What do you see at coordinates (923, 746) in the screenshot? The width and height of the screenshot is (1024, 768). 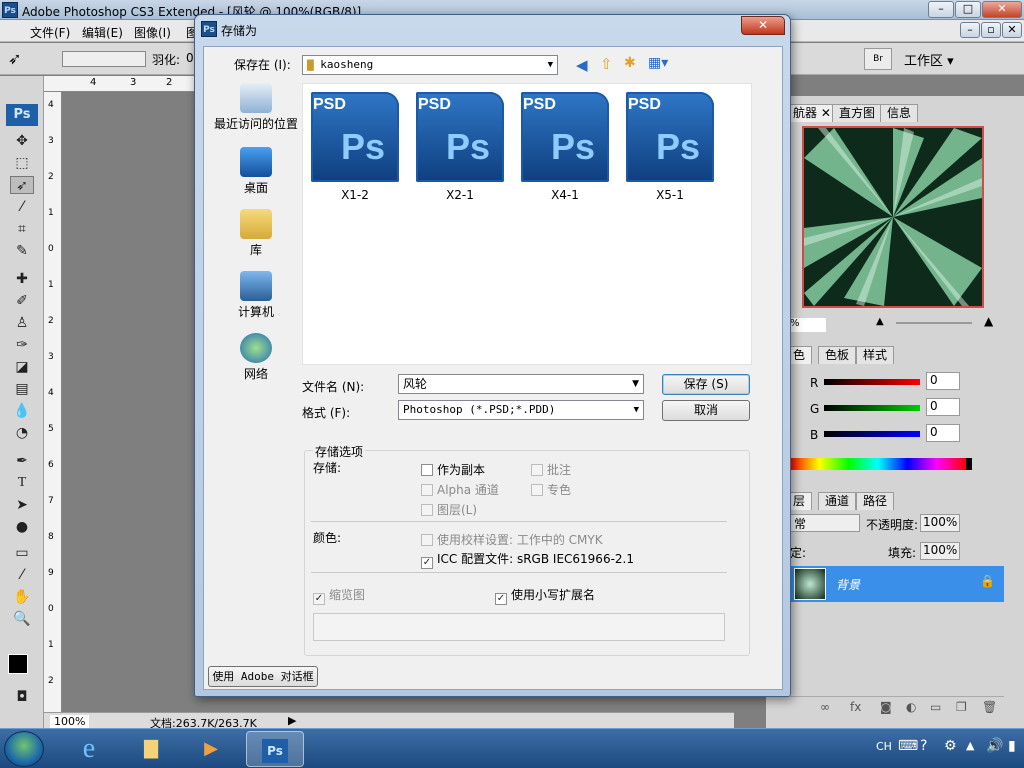 I see `help-icon: ?` at bounding box center [923, 746].